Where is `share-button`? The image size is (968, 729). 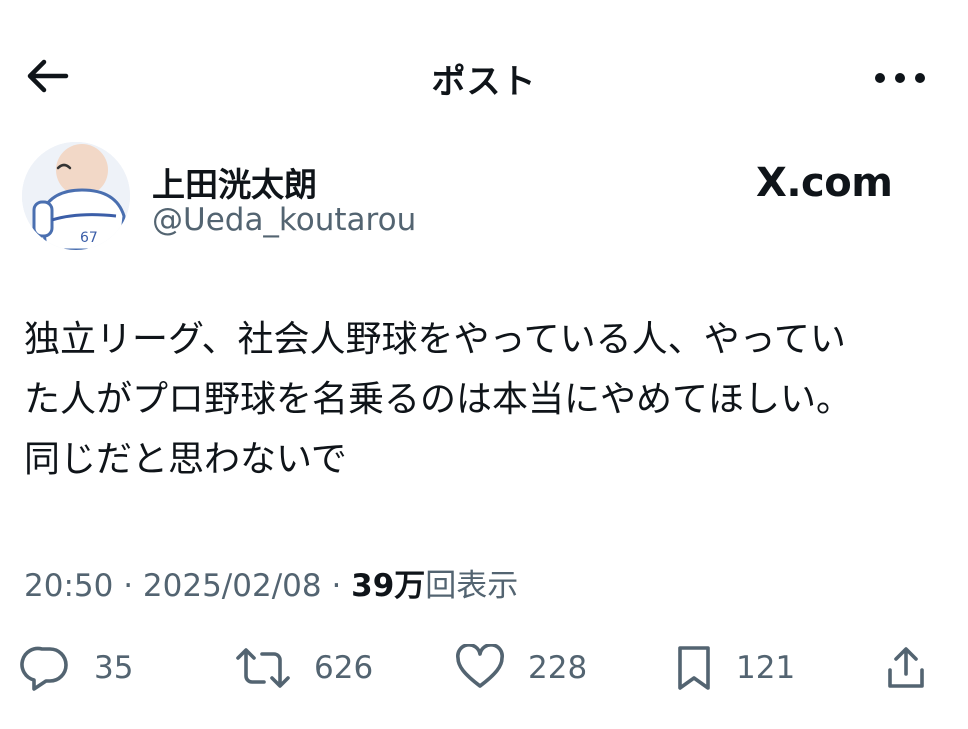 share-button is located at coordinates (906, 668).